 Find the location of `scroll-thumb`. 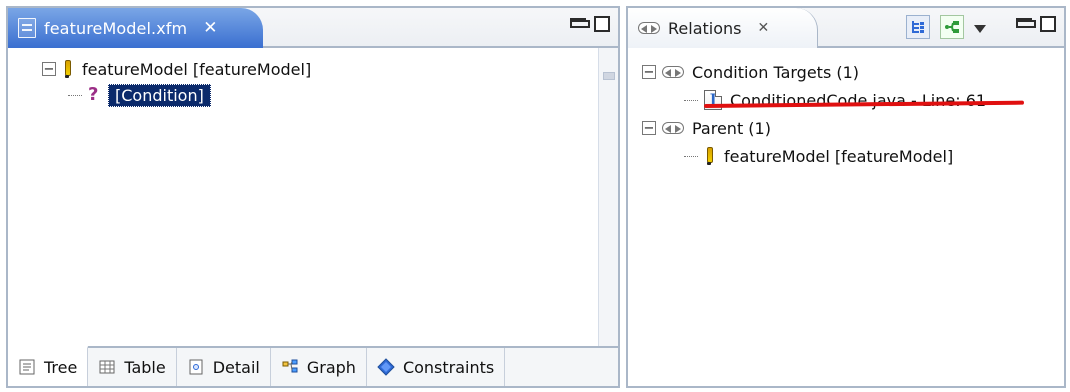

scroll-thumb is located at coordinates (609, 76).